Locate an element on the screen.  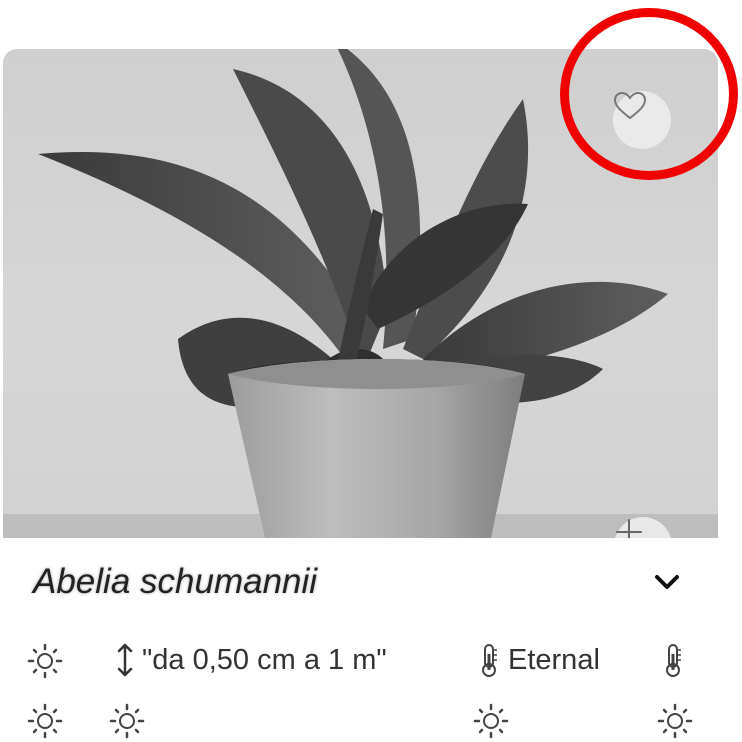
heart-outline-icon is located at coordinates (630, 105).